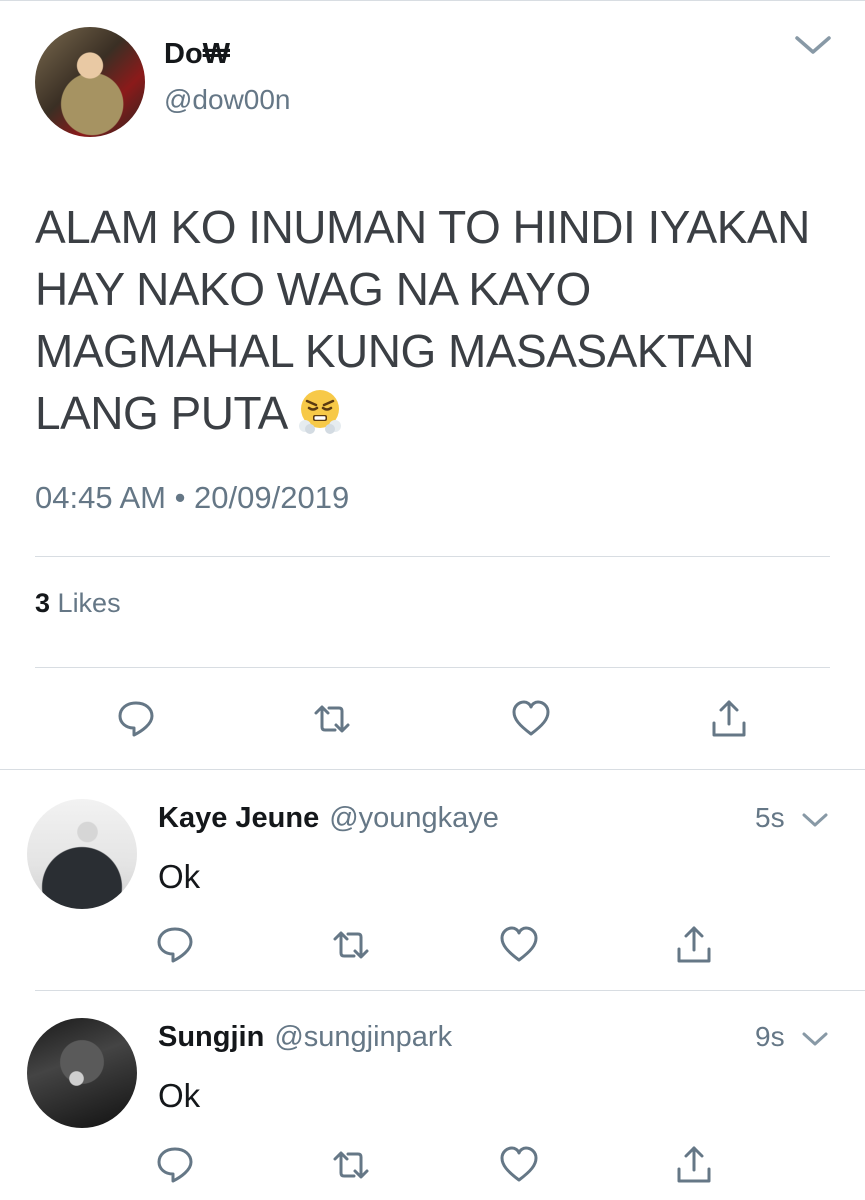 This screenshot has height=1200, width=865. Describe the element at coordinates (328, 818) in the screenshot. I see `reply-author: Kaye Jeune @youngkaye` at that location.